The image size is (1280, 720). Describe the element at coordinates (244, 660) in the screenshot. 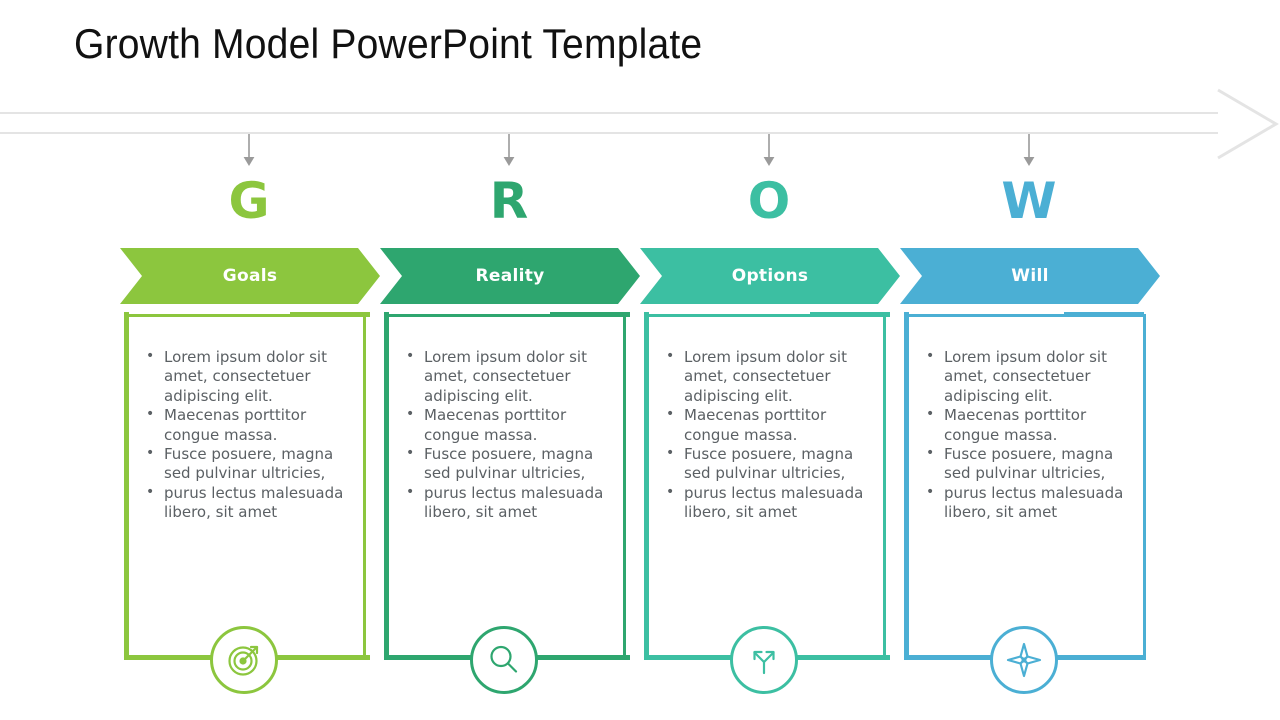

I see `target-bullseye-icon` at that location.